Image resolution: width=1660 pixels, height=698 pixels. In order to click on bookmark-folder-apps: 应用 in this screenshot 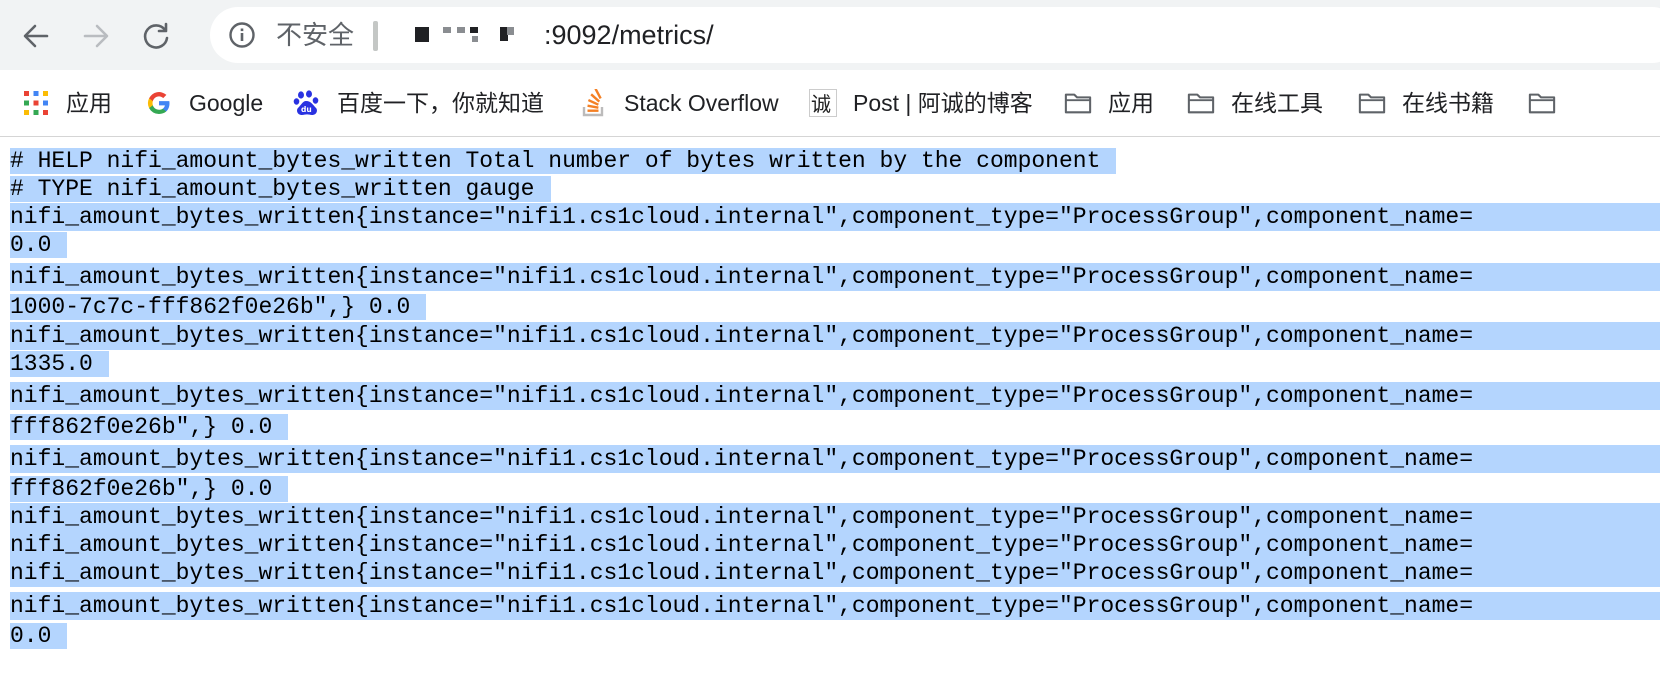, I will do `click(1109, 103)`.